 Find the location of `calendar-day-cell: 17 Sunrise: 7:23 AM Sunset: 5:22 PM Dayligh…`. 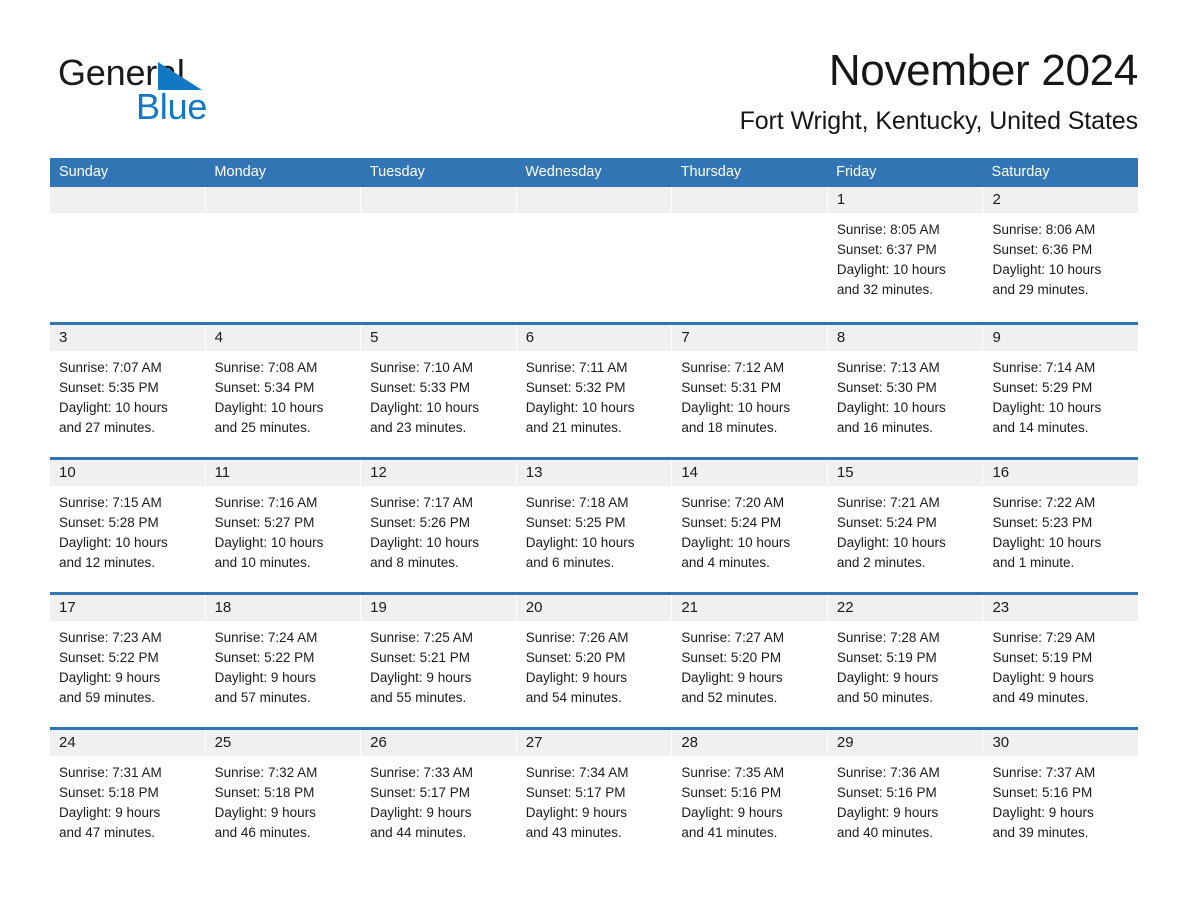

calendar-day-cell: 17 Sunrise: 7:23 AM Sunset: 5:22 PM Dayligh… is located at coordinates (128, 661).